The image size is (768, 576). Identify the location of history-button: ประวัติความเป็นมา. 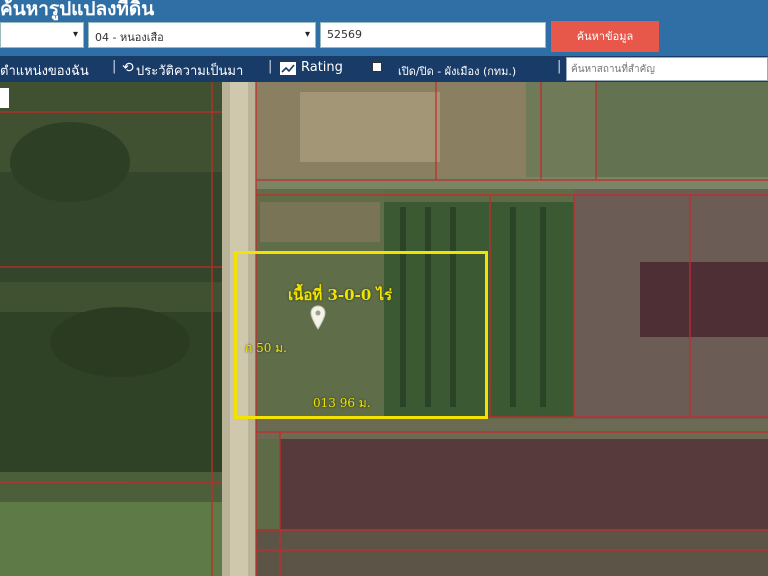
(189, 70).